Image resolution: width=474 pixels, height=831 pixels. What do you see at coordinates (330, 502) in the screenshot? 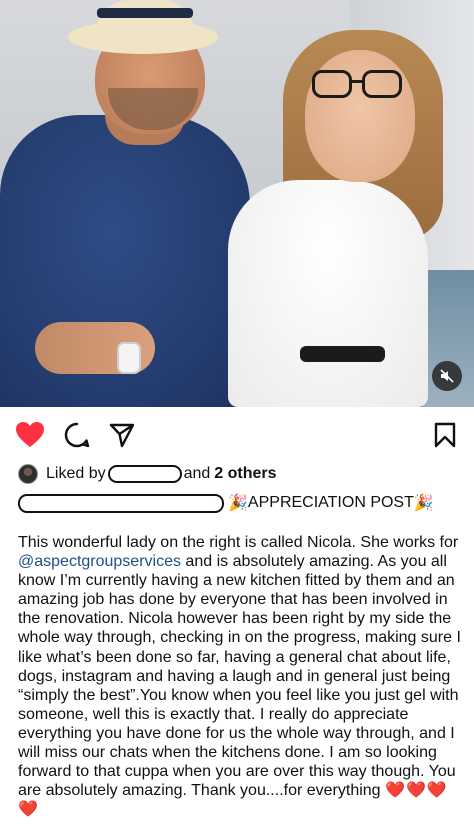
I see `caption-title: APPRECIATION POST` at bounding box center [330, 502].